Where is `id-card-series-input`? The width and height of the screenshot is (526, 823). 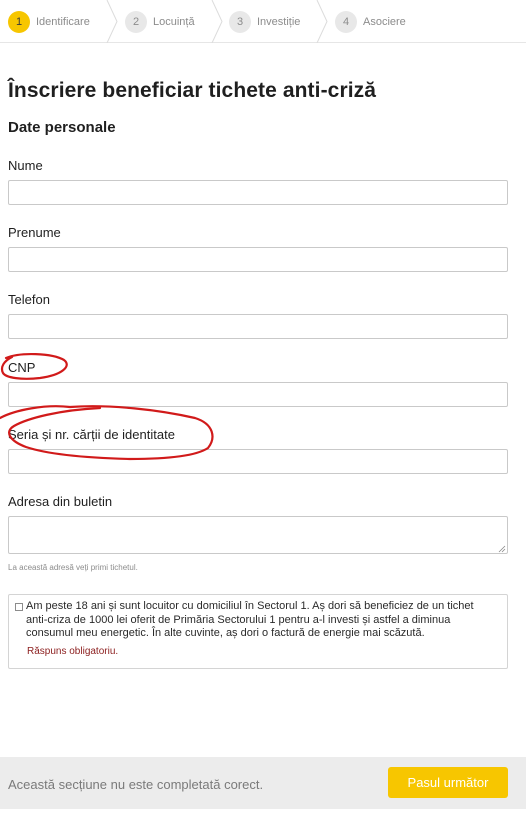 id-card-series-input is located at coordinates (258, 461).